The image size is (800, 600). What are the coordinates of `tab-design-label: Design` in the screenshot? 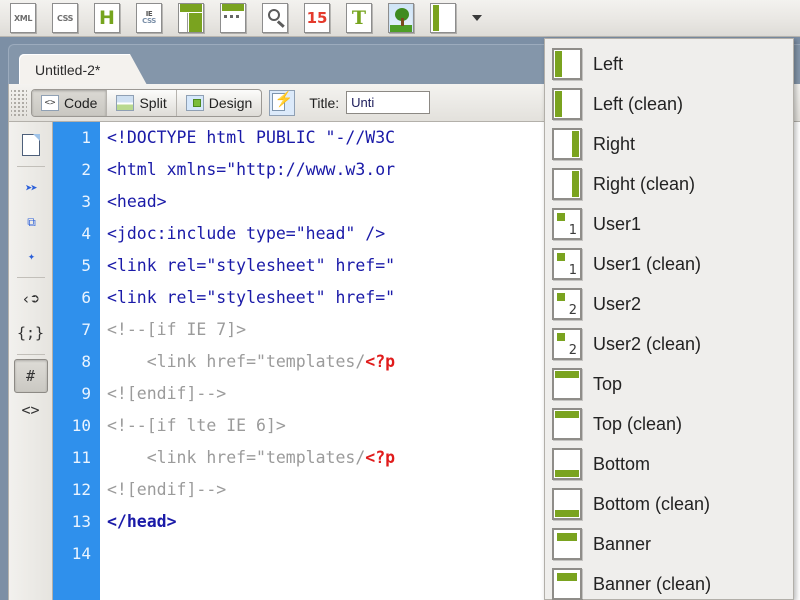 It's located at (230, 102).